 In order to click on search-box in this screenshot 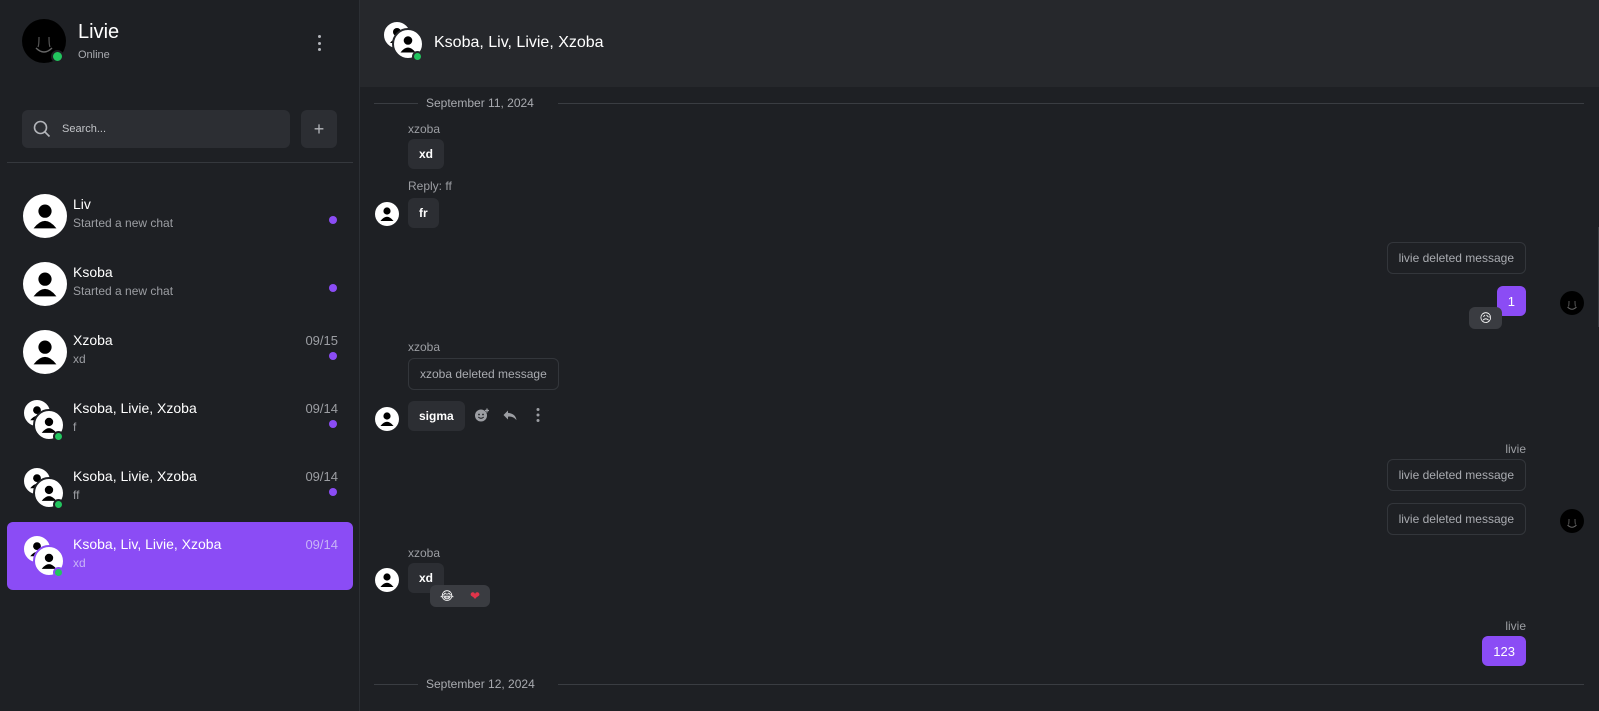, I will do `click(156, 129)`.